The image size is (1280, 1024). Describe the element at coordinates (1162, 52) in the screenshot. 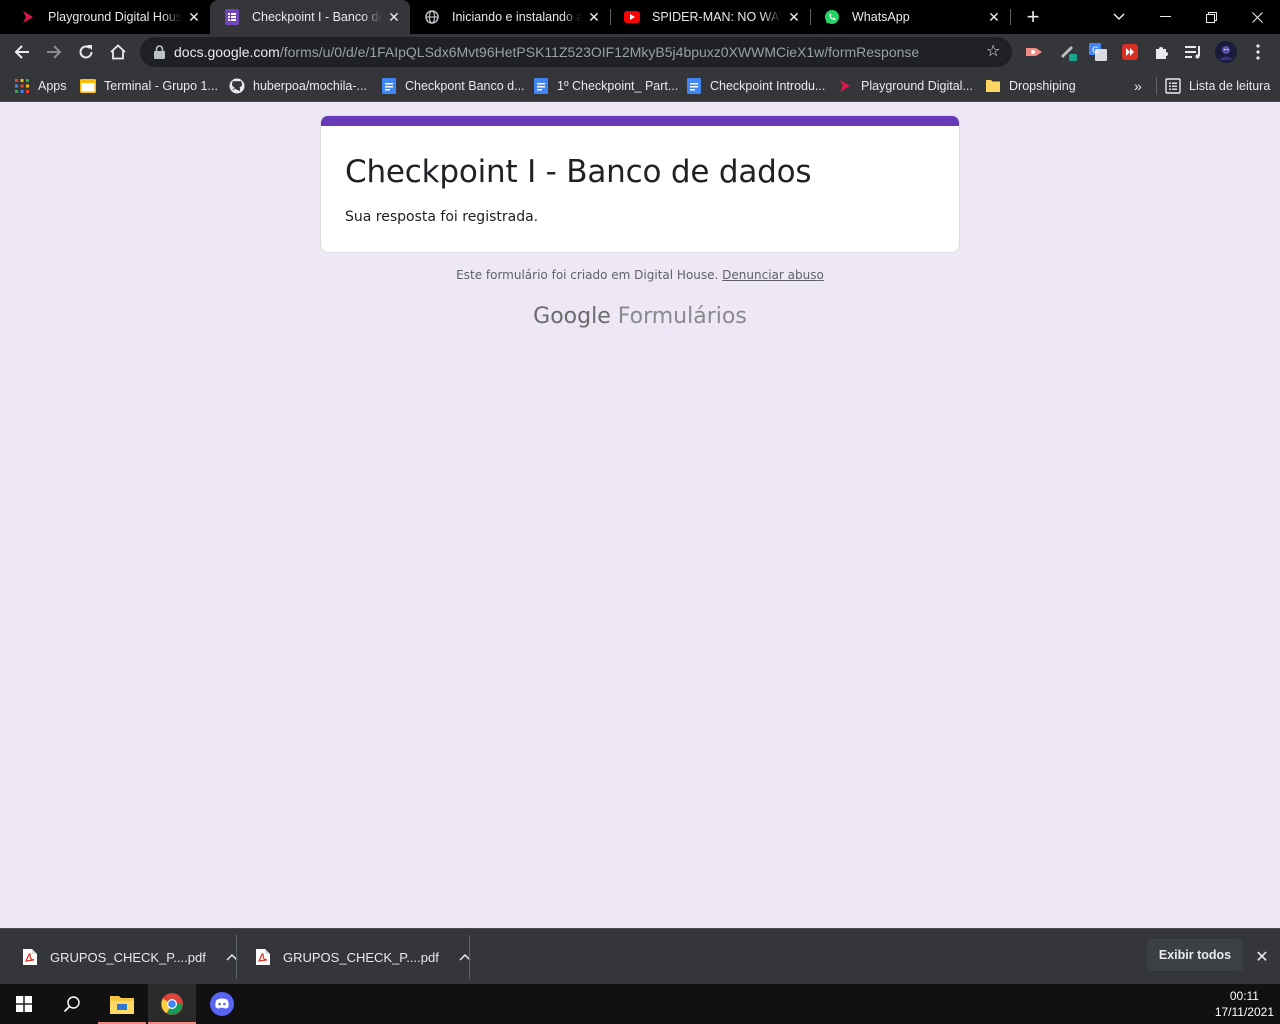

I see `extensions-puzzle-icon` at that location.